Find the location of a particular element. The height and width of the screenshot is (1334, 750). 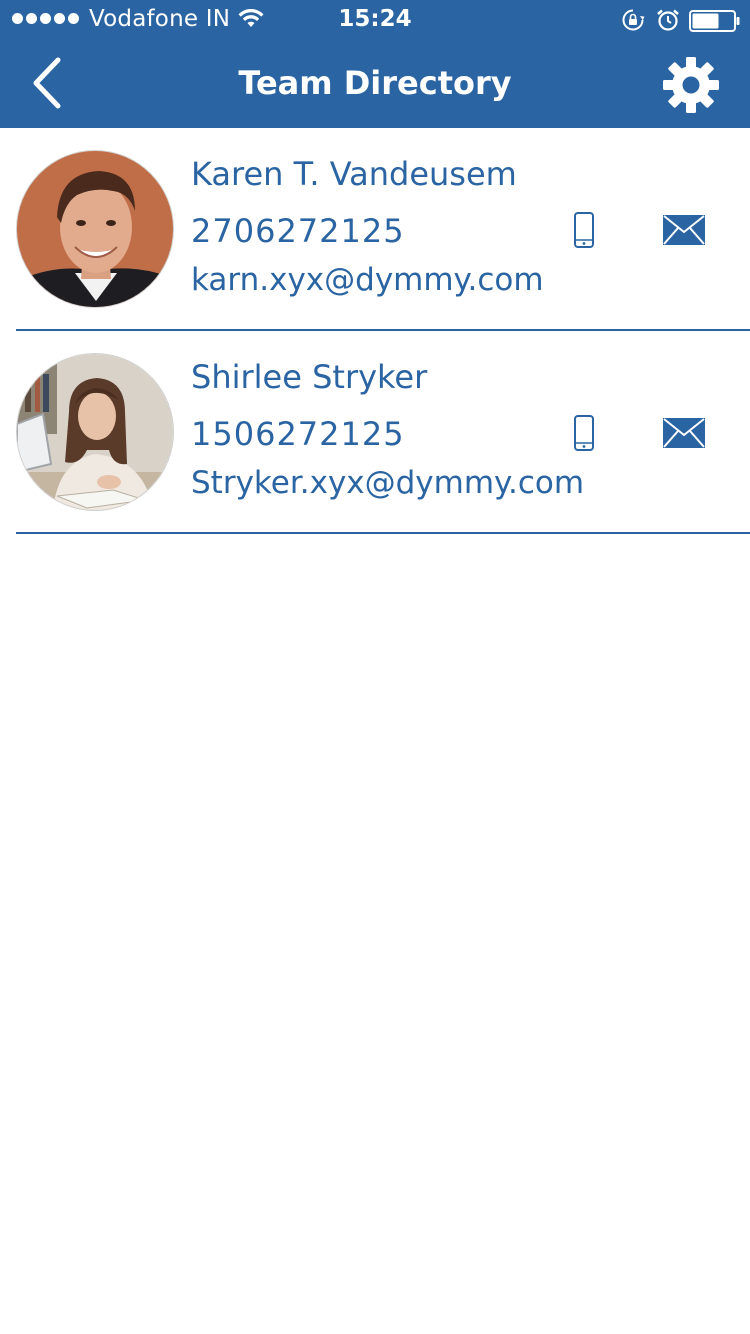

gear-icon is located at coordinates (691, 85).